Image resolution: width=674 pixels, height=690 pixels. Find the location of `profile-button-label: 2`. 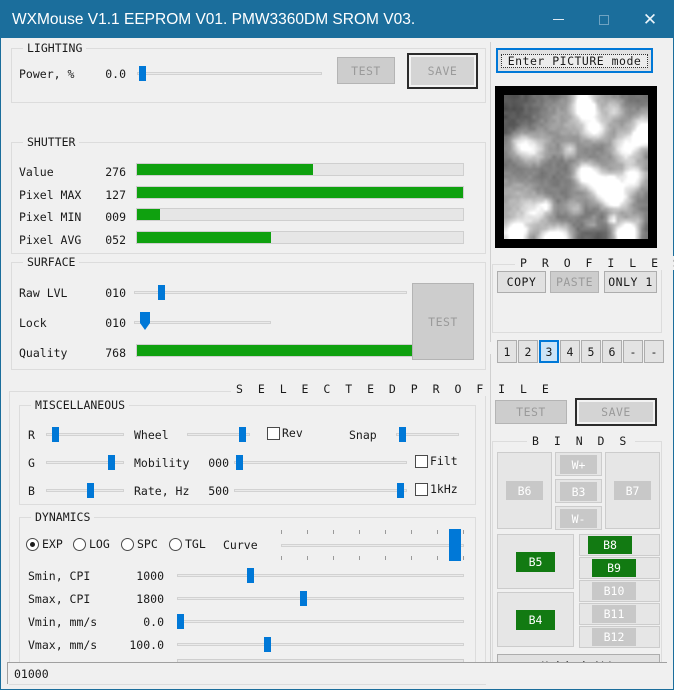

profile-button-label: 2 is located at coordinates (528, 351).